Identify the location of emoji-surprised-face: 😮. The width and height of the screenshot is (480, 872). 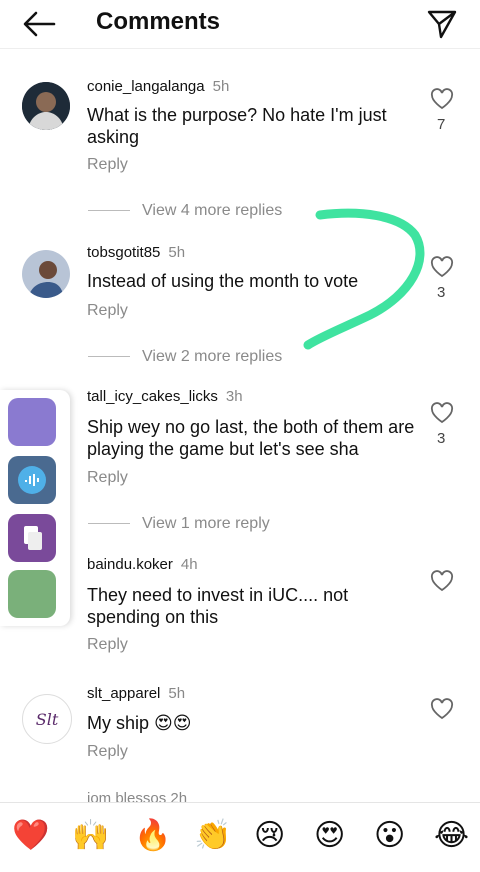
(389, 836).